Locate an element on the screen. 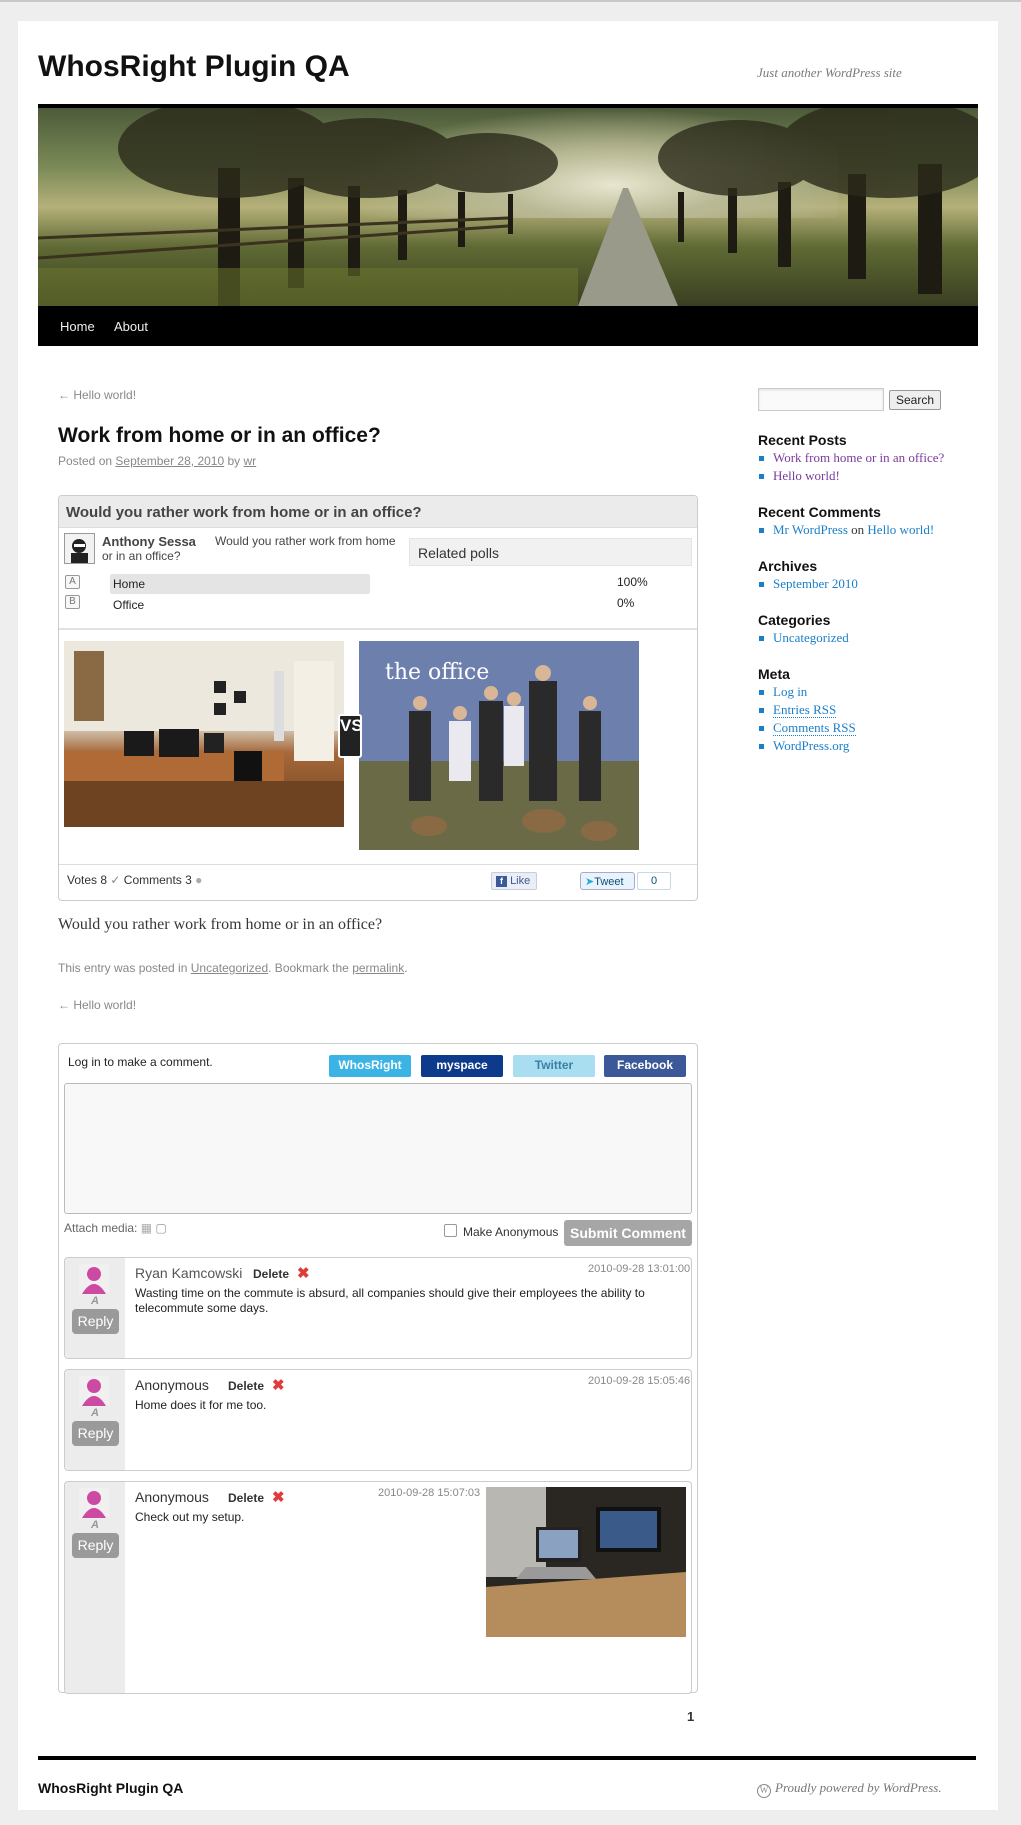 This screenshot has height=1825, width=1021. myspace-login-button: myspace is located at coordinates (462, 1066).